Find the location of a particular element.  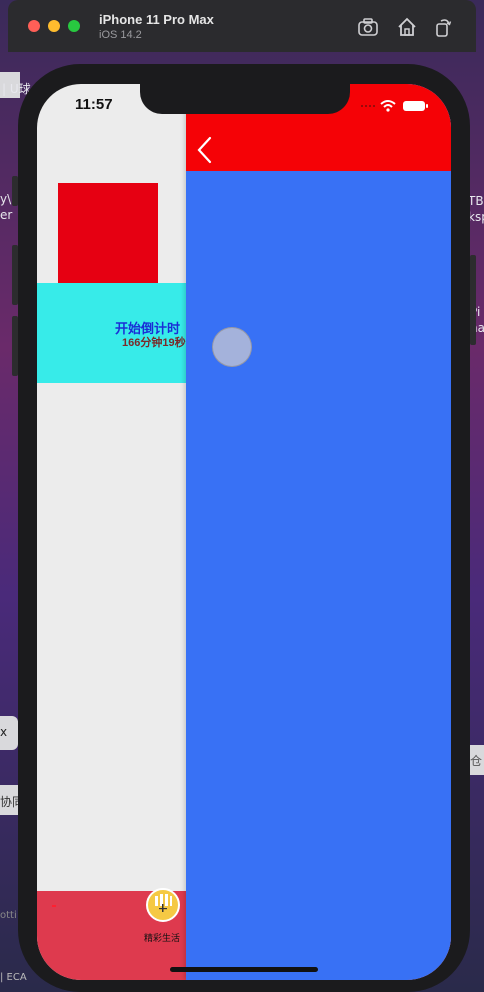

mute-switch is located at coordinates (15, 191).